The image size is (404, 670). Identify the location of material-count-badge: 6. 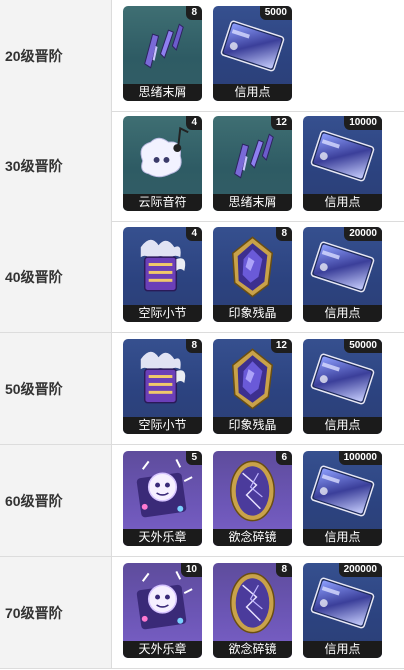
(284, 458).